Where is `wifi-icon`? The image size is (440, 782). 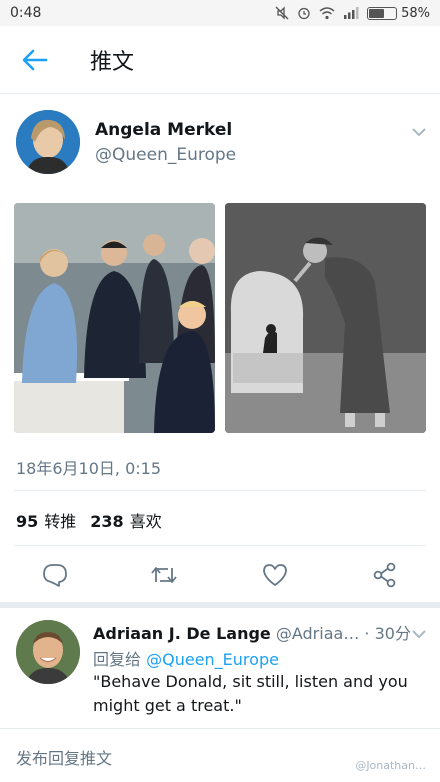 wifi-icon is located at coordinates (327, 12).